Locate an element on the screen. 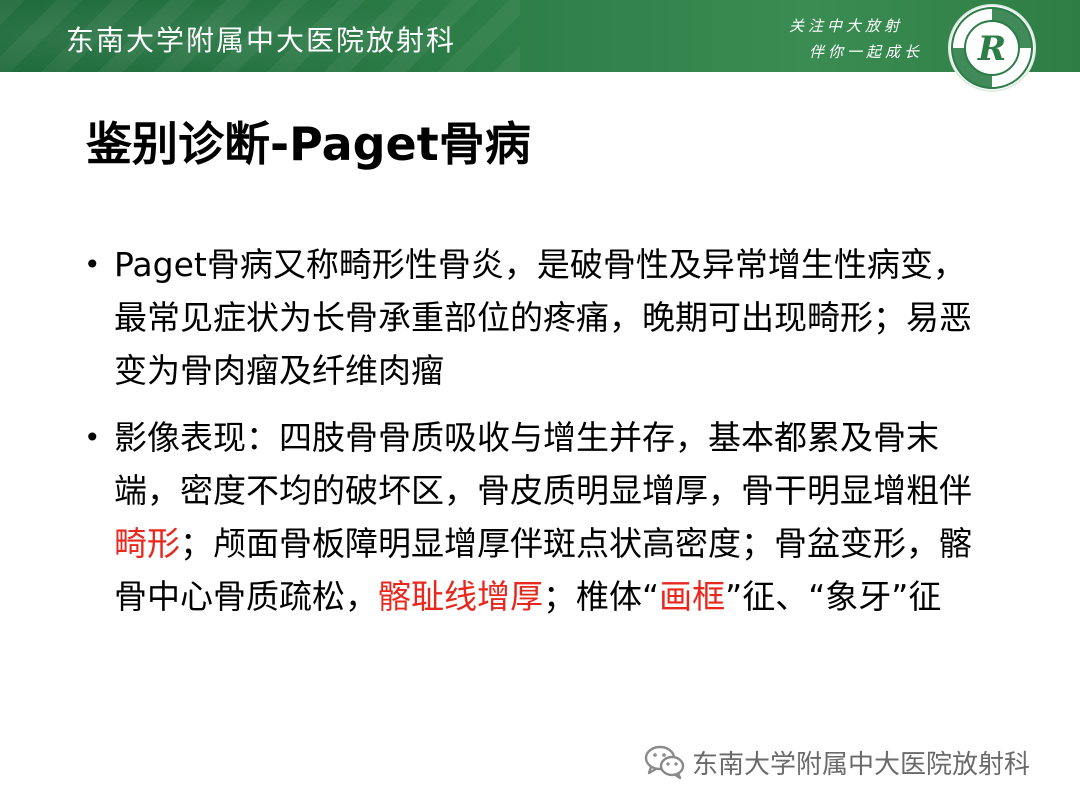 Image resolution: width=1080 pixels, height=810 pixels. footer-watermark: 东南大学附属中大医院放射科 is located at coordinates (837, 762).